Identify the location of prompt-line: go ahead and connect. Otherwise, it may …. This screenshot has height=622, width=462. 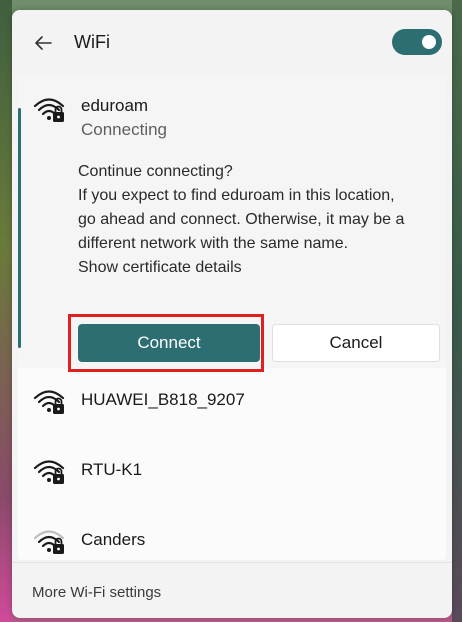
(241, 219).